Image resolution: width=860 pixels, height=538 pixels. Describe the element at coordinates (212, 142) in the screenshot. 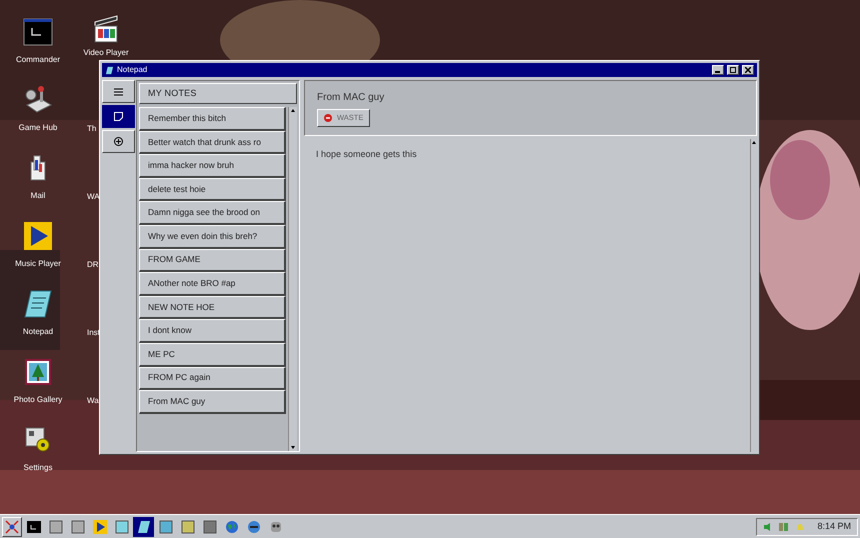

I see `note-item: Better watch that drunk ass ro` at that location.